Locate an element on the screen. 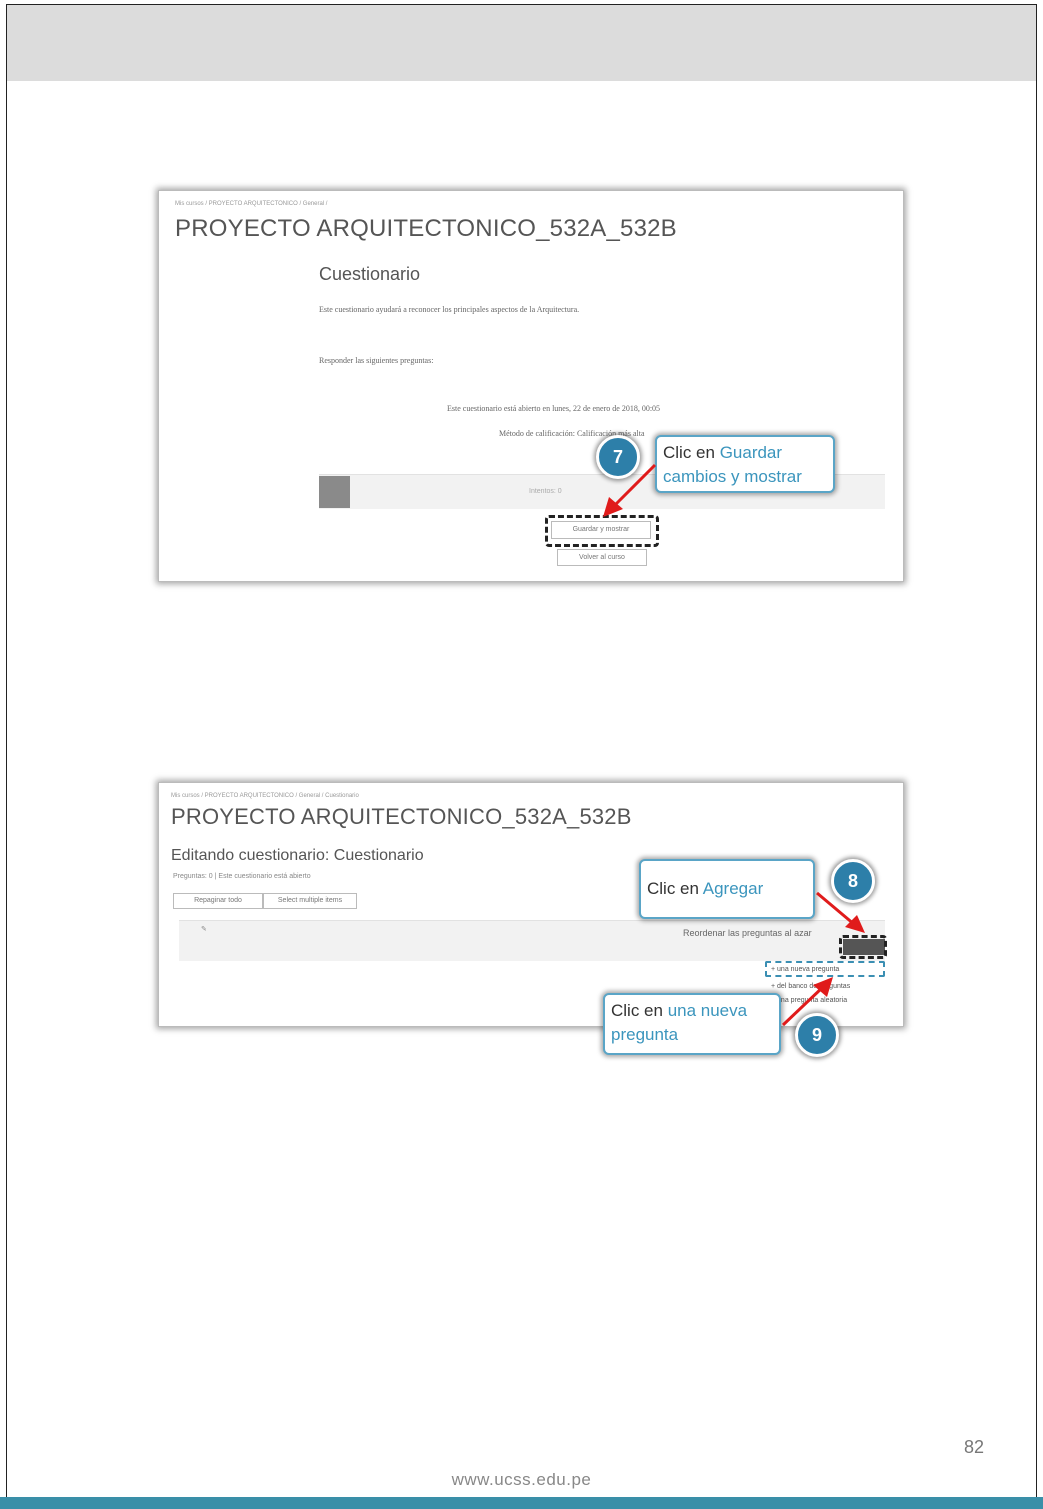 The height and width of the screenshot is (1509, 1043). quiz-instruction: Responder las siguientes preguntas: is located at coordinates (376, 360).